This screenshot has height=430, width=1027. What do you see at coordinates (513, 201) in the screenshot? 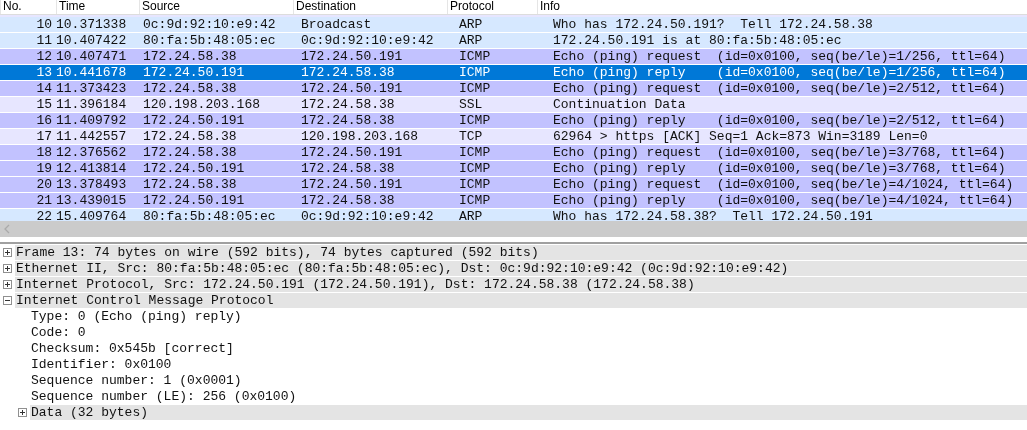
I see `packet-row: 21 13.439015 172.24.50.191 172.24.58.38 ICMP Echo (ping) reply (id=0x0100, seq(be/le)=4/1024, ttl=64)` at bounding box center [513, 201].